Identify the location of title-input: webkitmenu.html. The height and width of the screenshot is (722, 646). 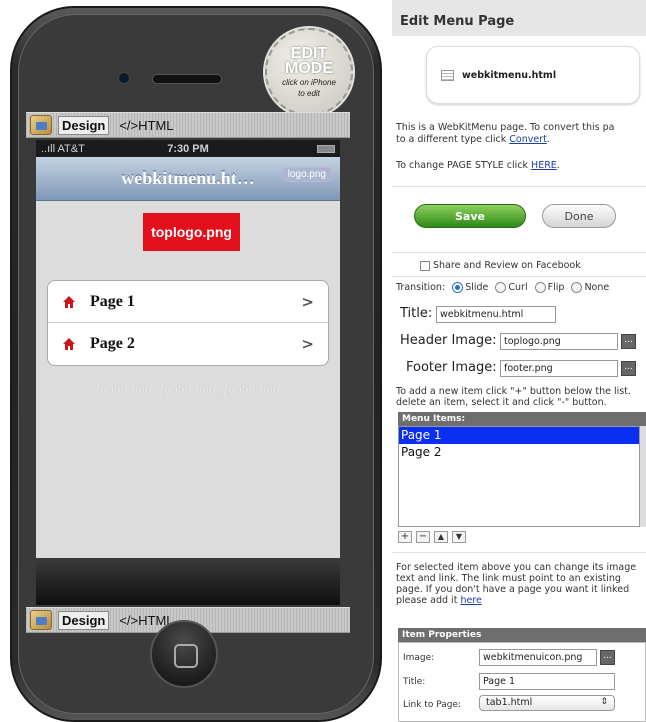
(496, 314).